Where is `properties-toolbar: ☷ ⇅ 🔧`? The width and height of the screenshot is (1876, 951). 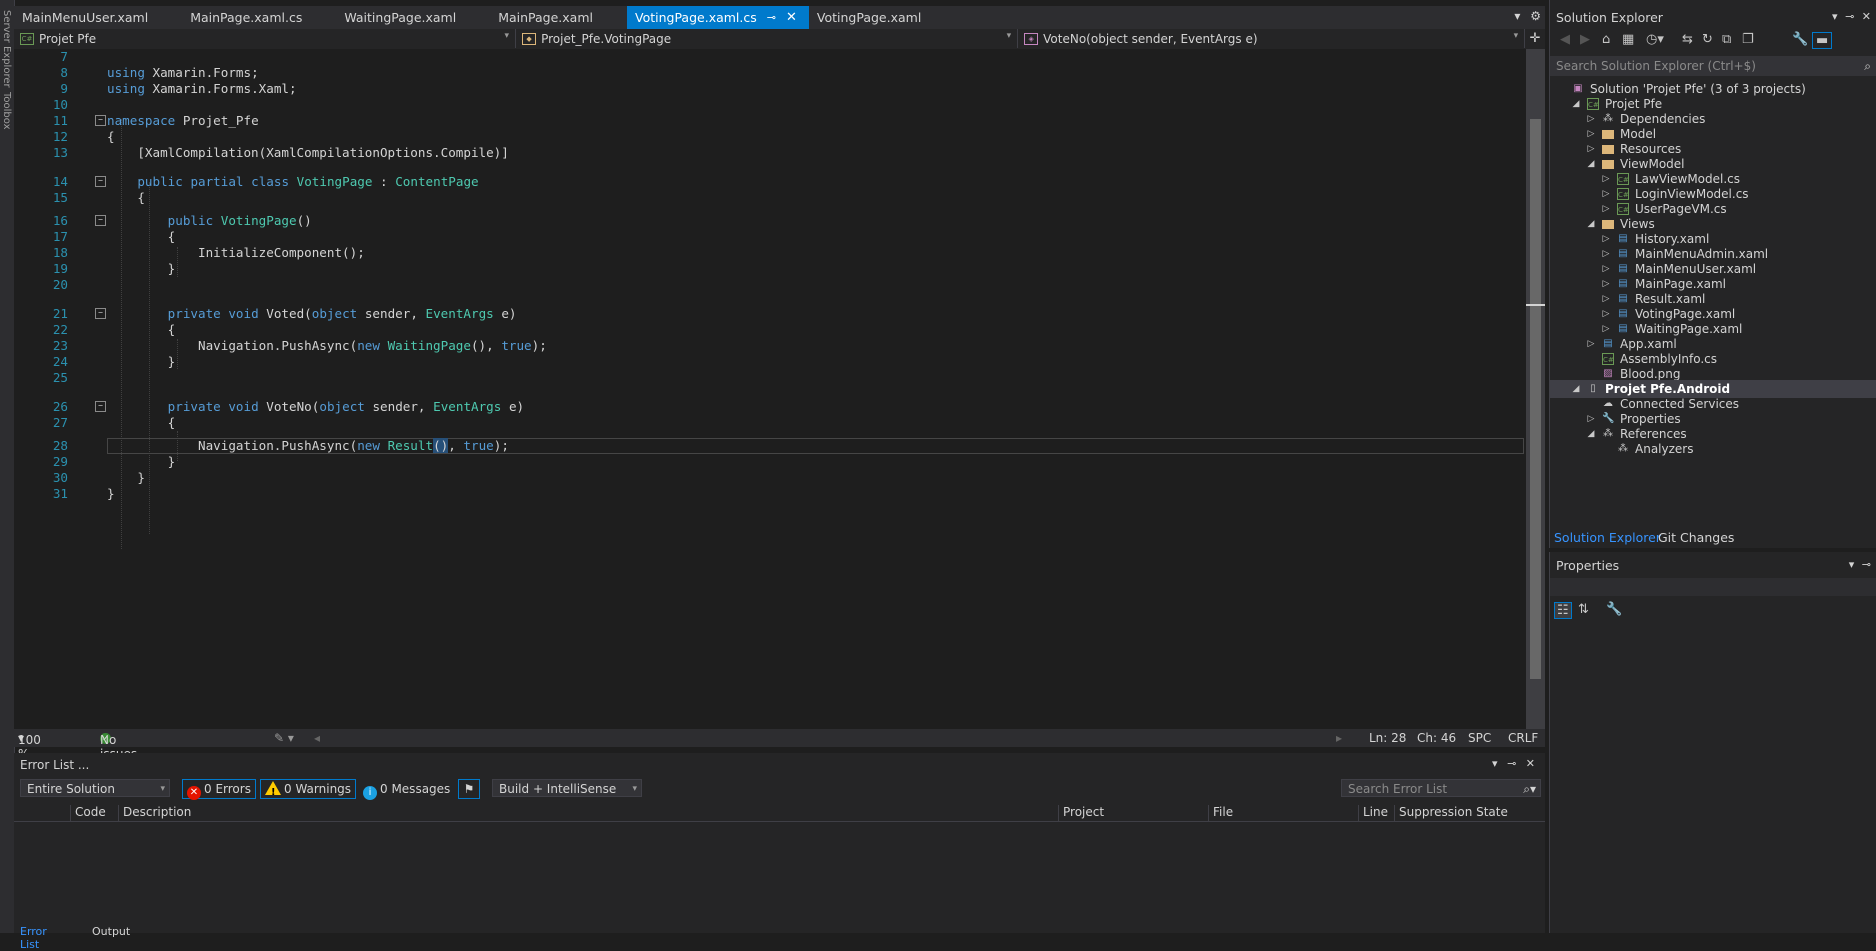 properties-toolbar: ☷ ⇅ 🔧 is located at coordinates (1713, 612).